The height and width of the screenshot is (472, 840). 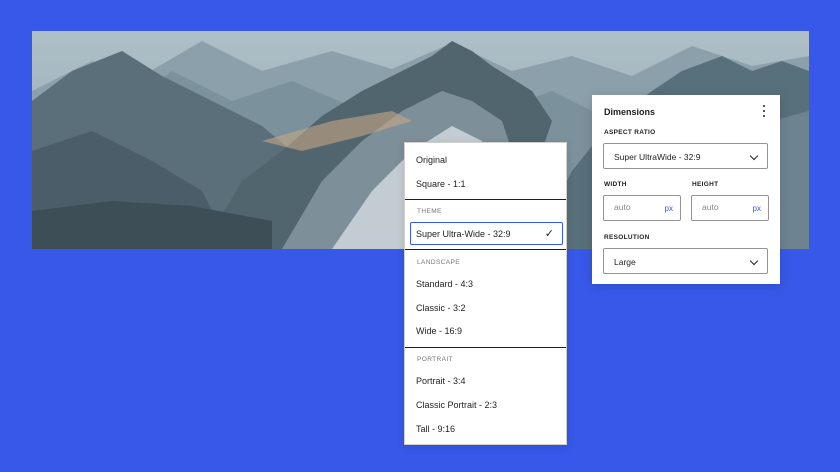 What do you see at coordinates (764, 111) in the screenshot?
I see `kebab-menu-icon` at bounding box center [764, 111].